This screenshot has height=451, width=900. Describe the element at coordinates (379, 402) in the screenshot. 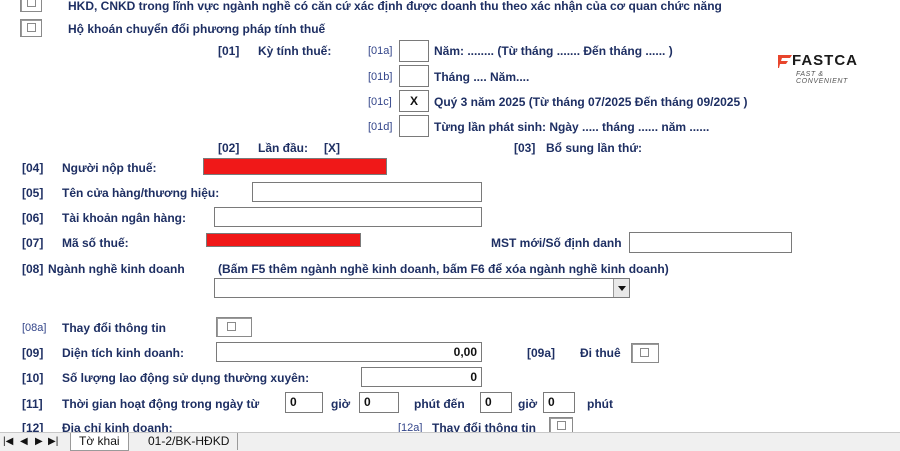

I see `from-minute-input: 0` at that location.